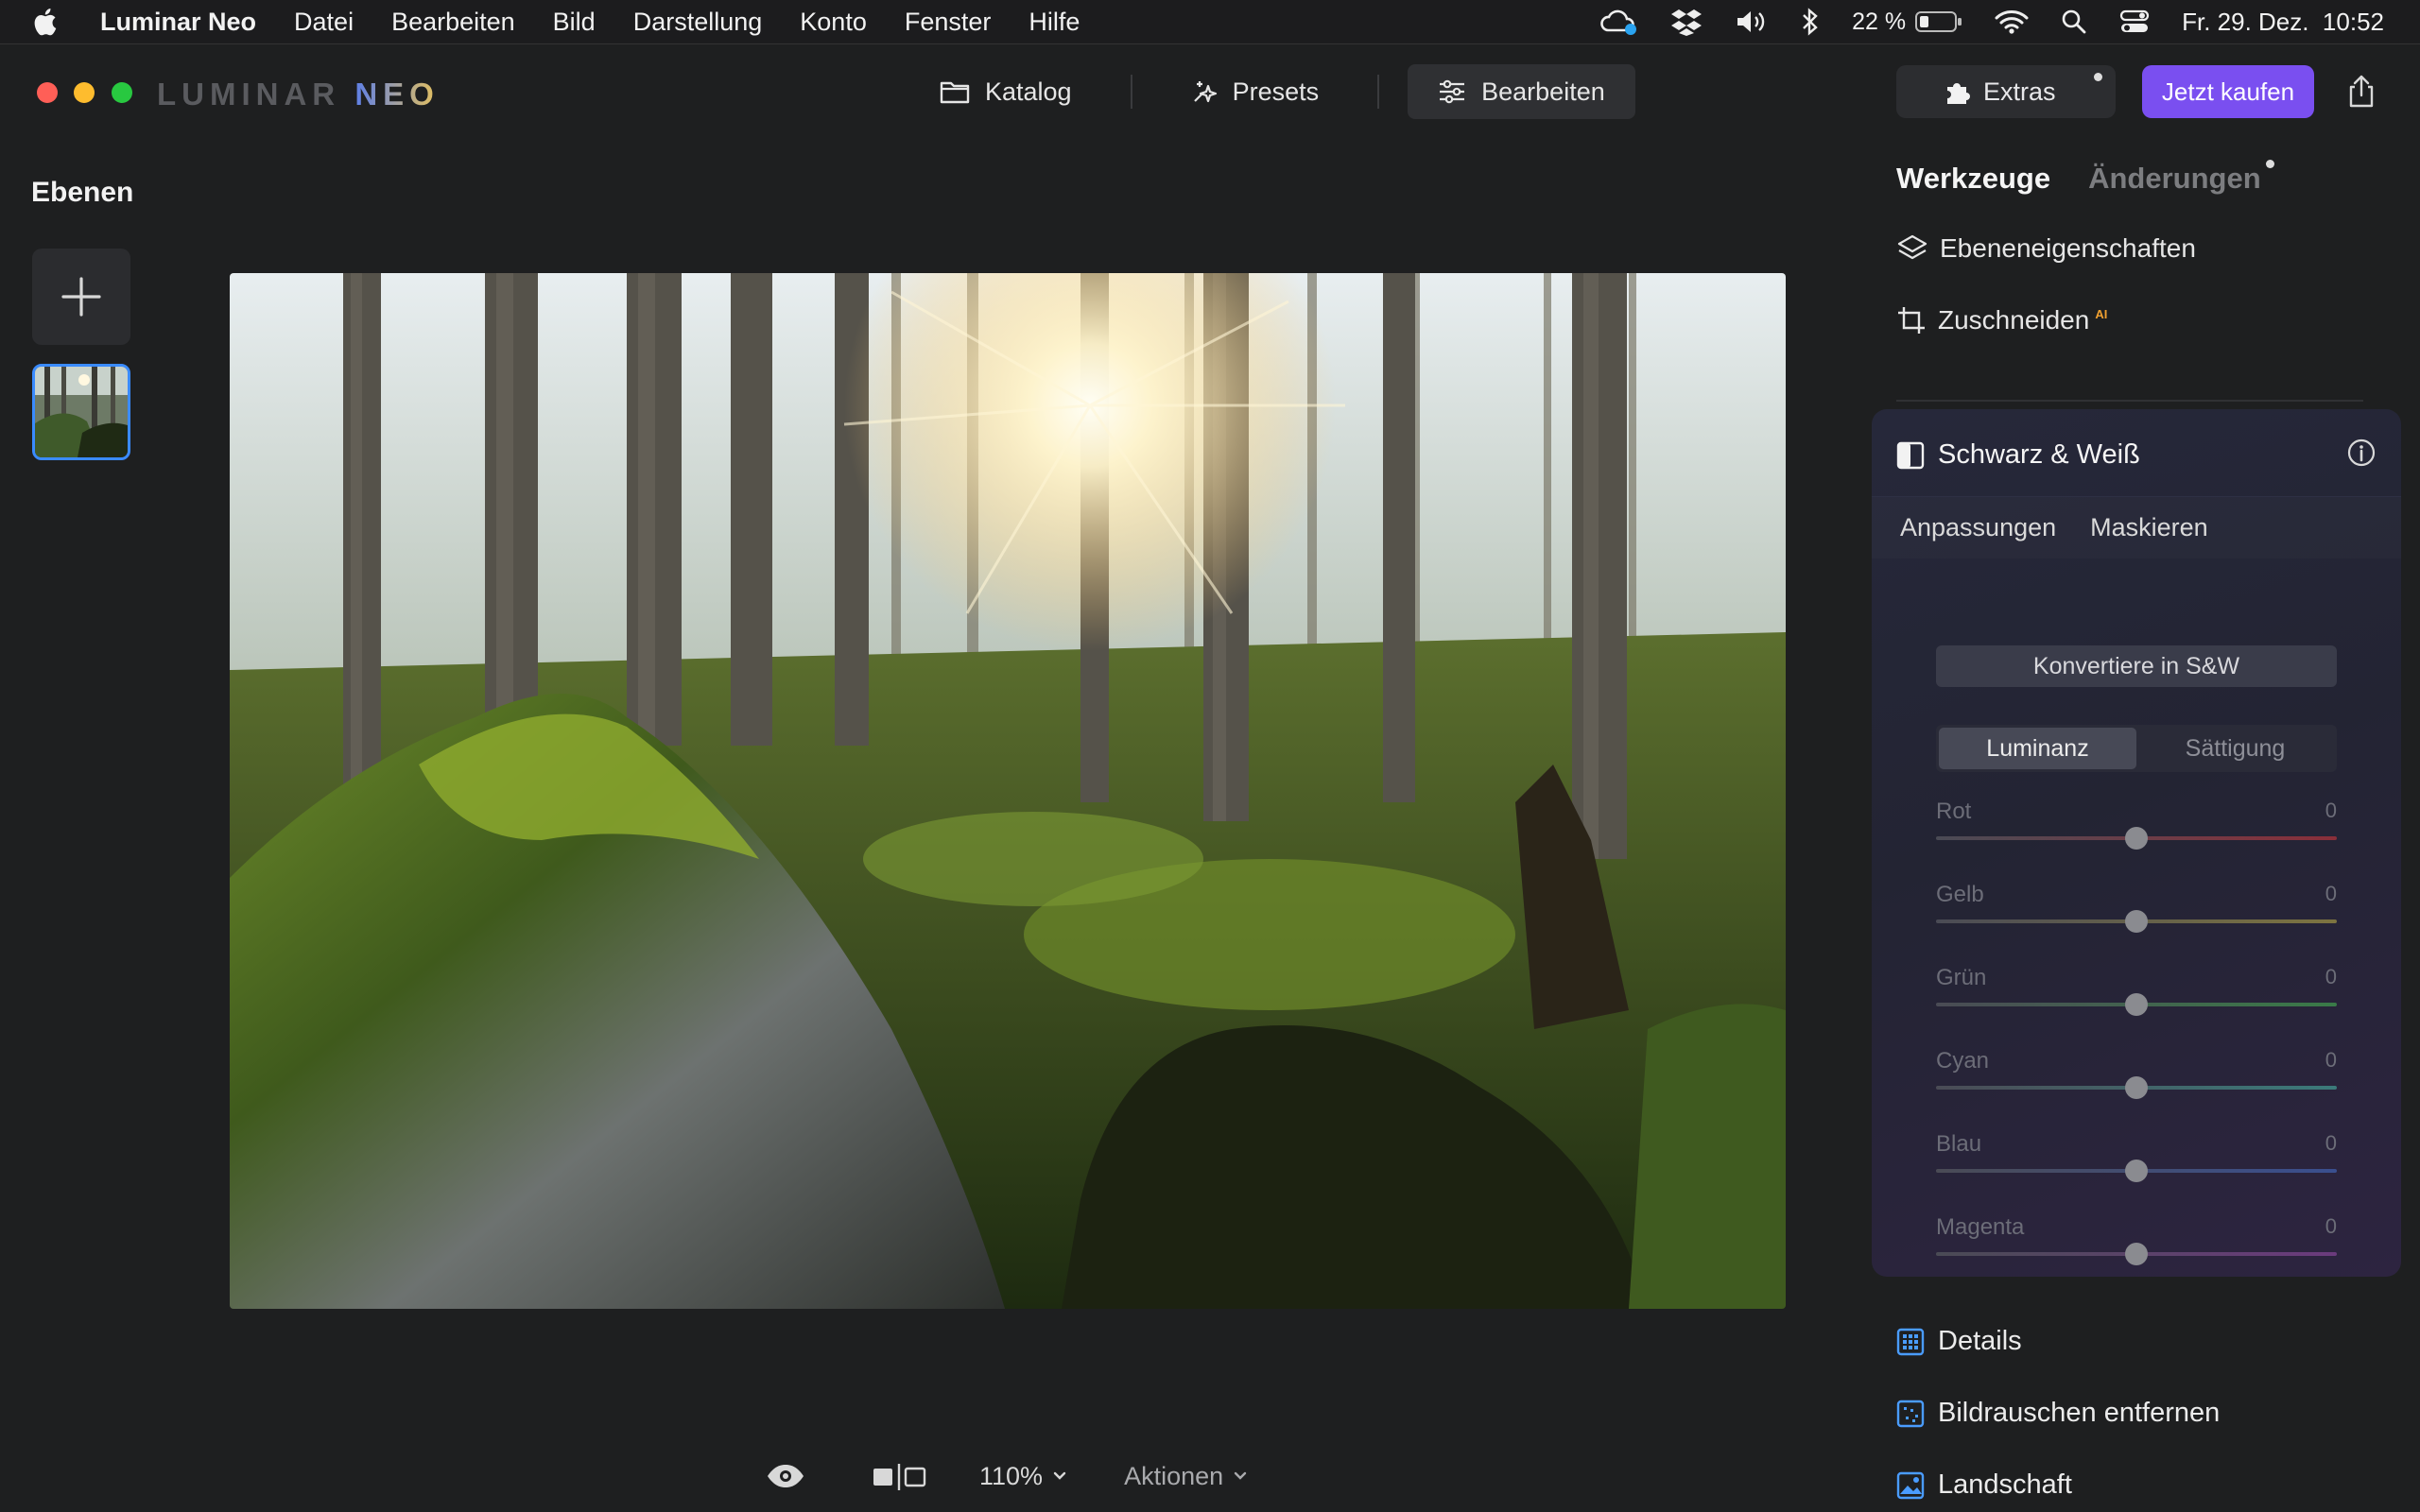 This screenshot has height=1512, width=2420. What do you see at coordinates (1973, 179) in the screenshot?
I see `tab-werkzeuge: Werkzeuge` at bounding box center [1973, 179].